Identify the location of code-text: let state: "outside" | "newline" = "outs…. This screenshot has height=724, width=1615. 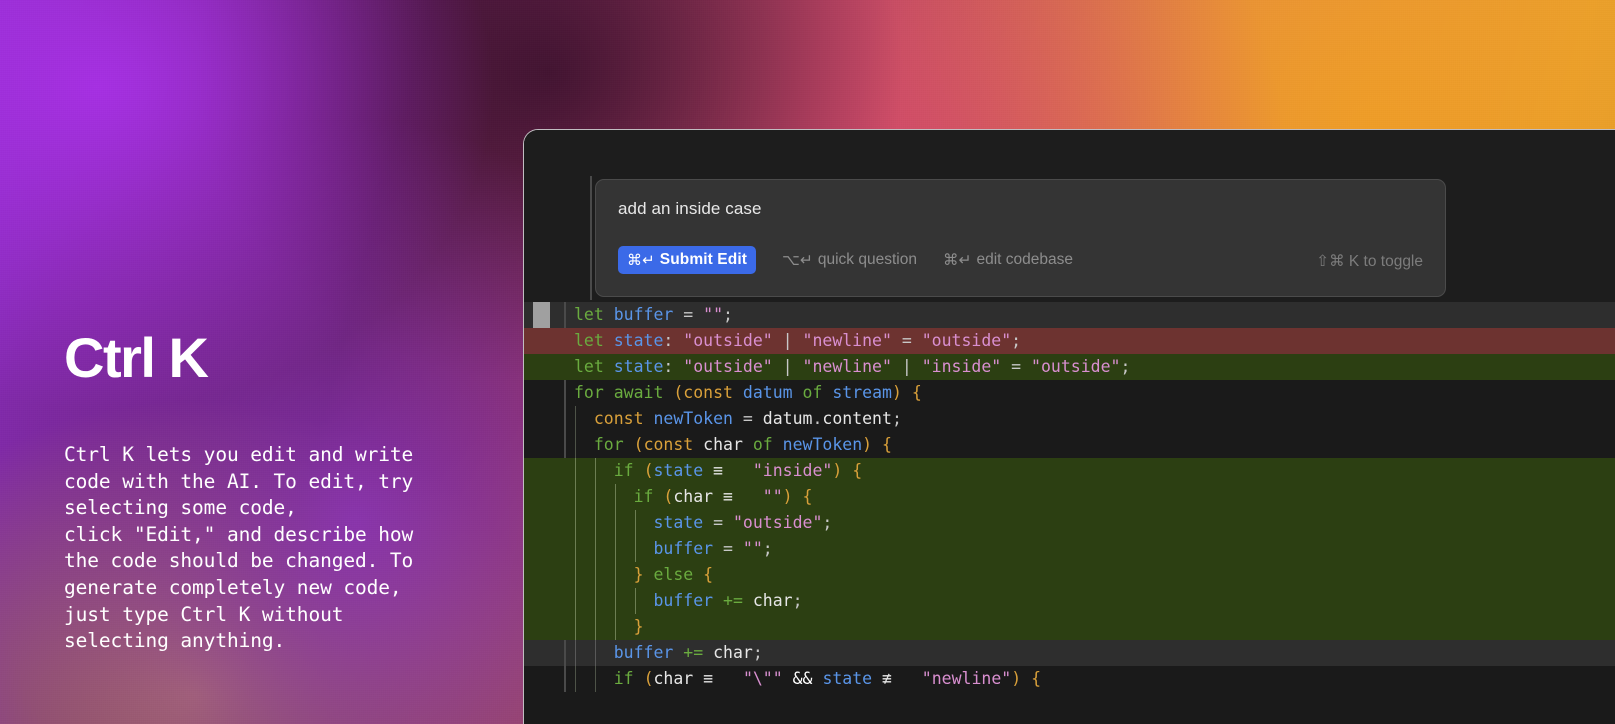
(798, 340).